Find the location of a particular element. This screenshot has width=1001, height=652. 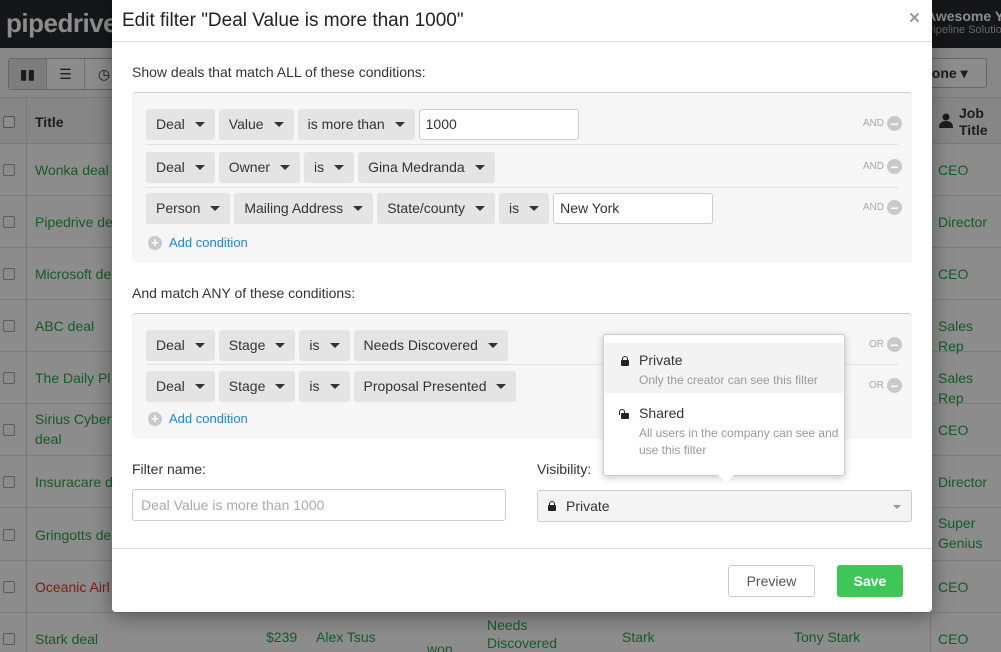

option-description: Only the creator can see this filter is located at coordinates (728, 380).